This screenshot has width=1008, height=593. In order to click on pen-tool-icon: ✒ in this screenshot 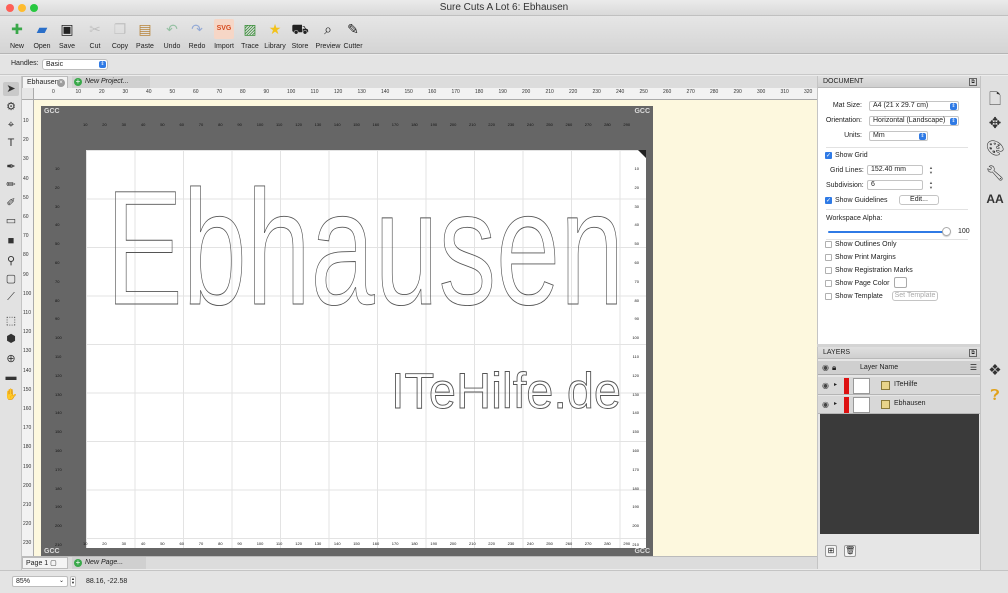, I will do `click(11, 167)`.